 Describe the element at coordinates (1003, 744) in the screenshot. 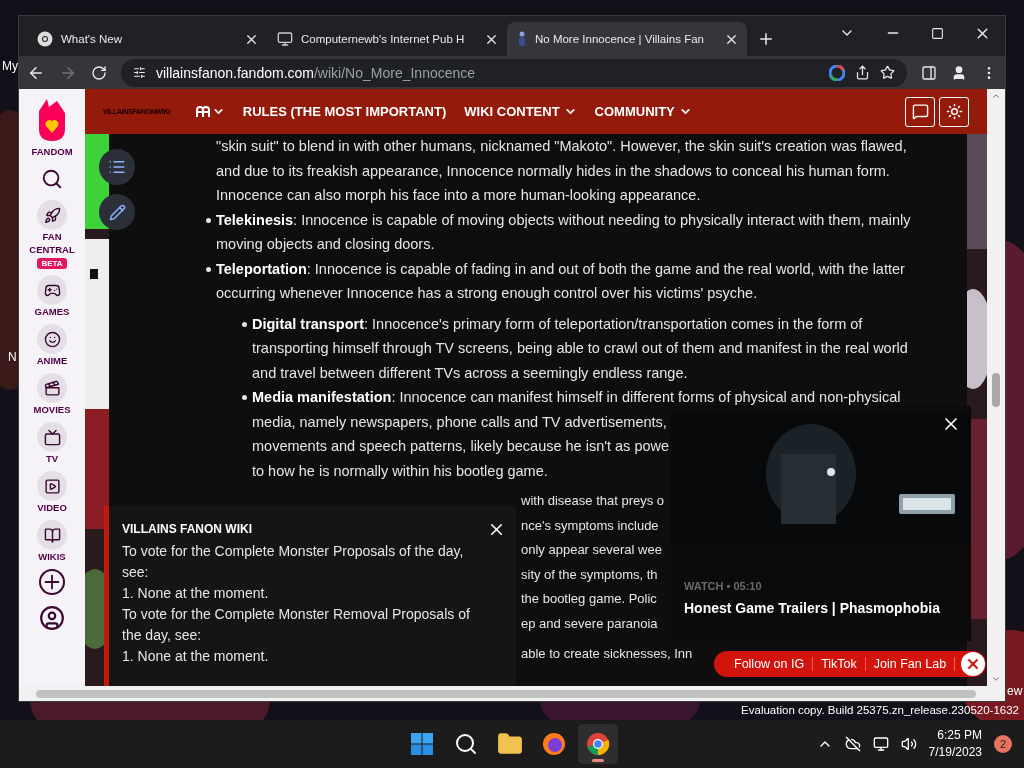

I see `notification-badge: 2` at that location.